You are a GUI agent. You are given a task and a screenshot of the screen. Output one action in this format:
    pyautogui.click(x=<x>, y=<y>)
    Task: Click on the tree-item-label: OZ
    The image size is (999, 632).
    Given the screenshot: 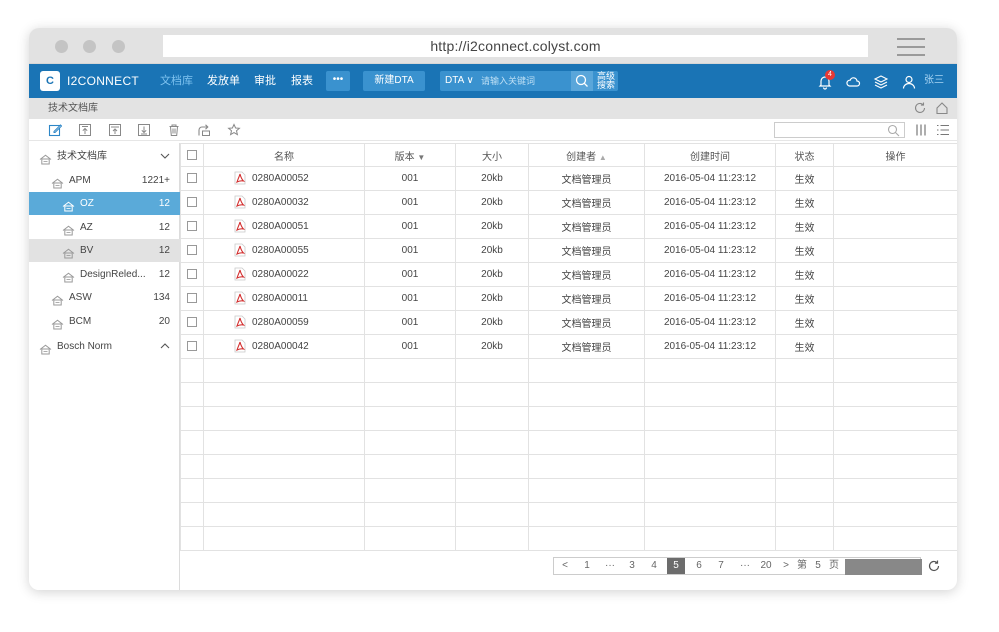 What is the action you would take?
    pyautogui.click(x=87, y=203)
    